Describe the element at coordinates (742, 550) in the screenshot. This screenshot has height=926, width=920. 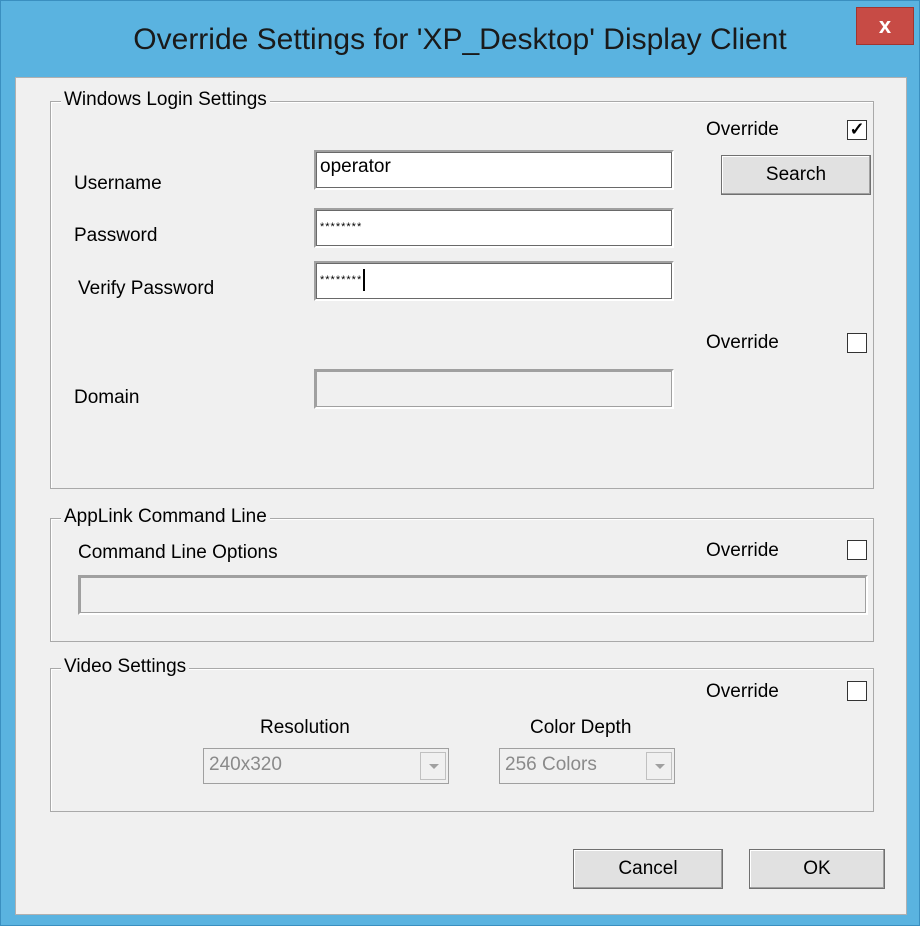
I see `applink-override-label: Override` at that location.